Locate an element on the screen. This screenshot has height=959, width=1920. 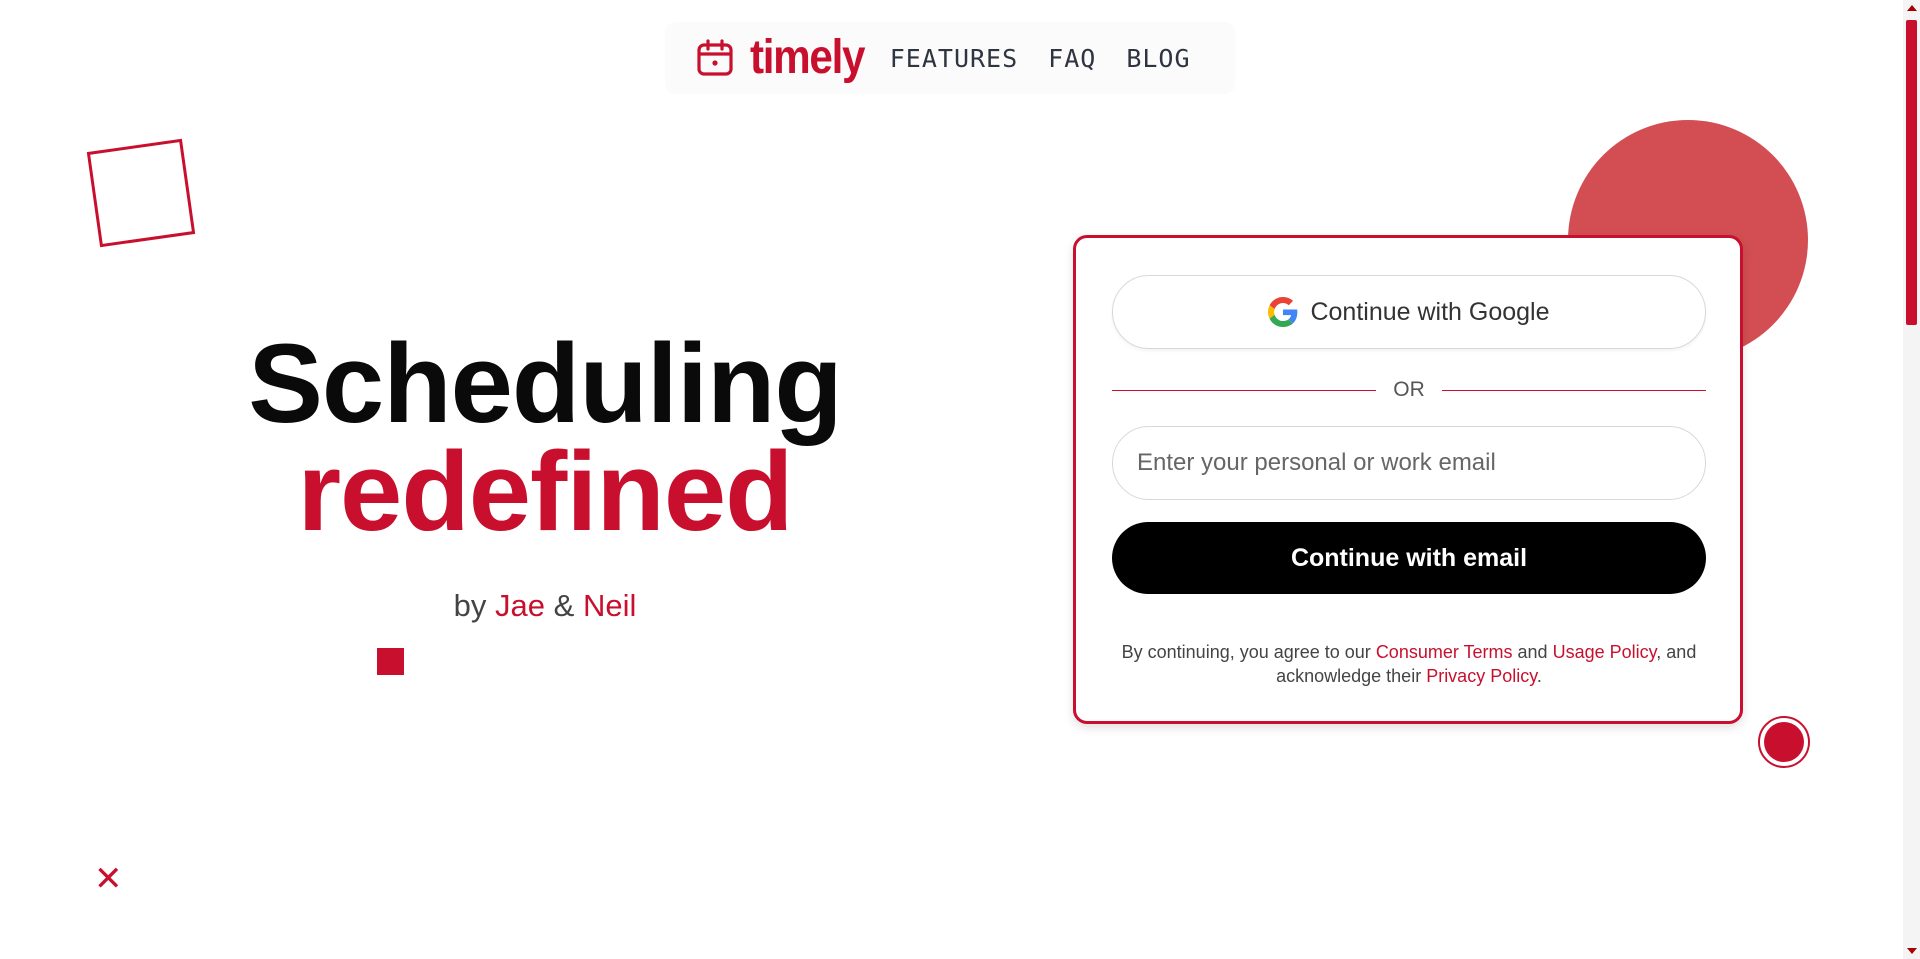
decorative-outline-square is located at coordinates (141, 193).